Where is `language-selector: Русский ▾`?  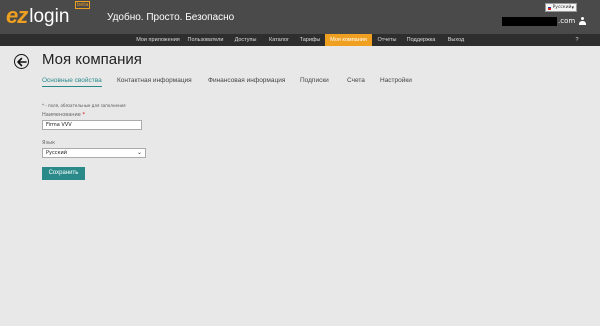
language-selector: Русский ▾ is located at coordinates (561, 7).